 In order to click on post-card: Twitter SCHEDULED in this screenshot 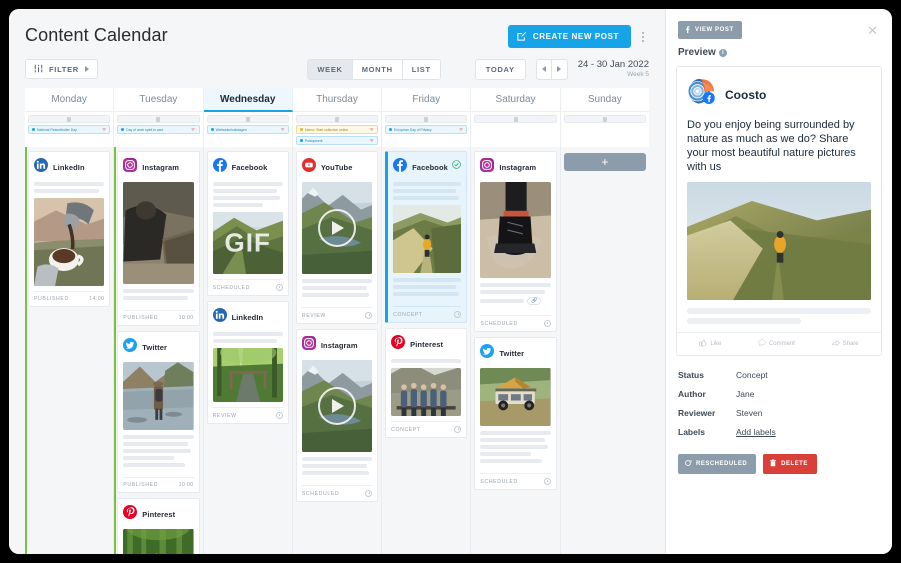, I will do `click(515, 413)`.